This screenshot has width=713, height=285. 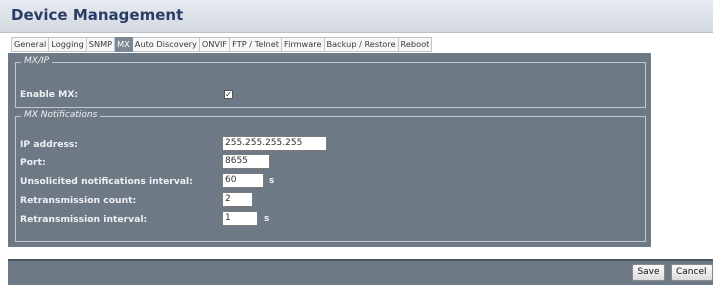 I want to click on enable-mx-label: Enable MX:, so click(x=49, y=94).